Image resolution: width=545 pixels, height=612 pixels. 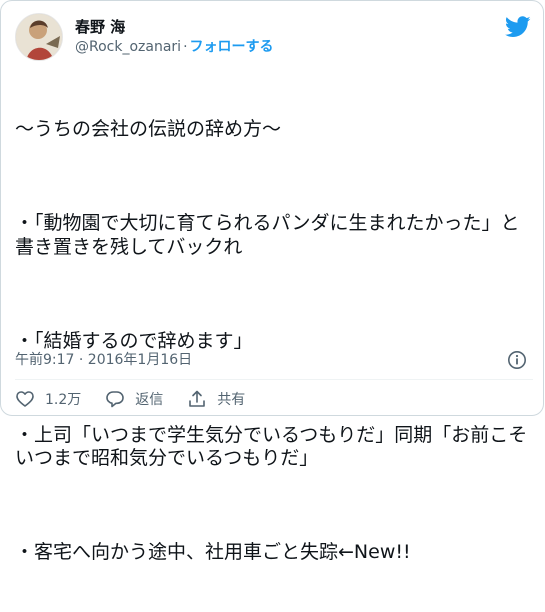 I want to click on tweet-timestamp: 午前9:17 · 2016年1月16日, so click(x=103, y=360).